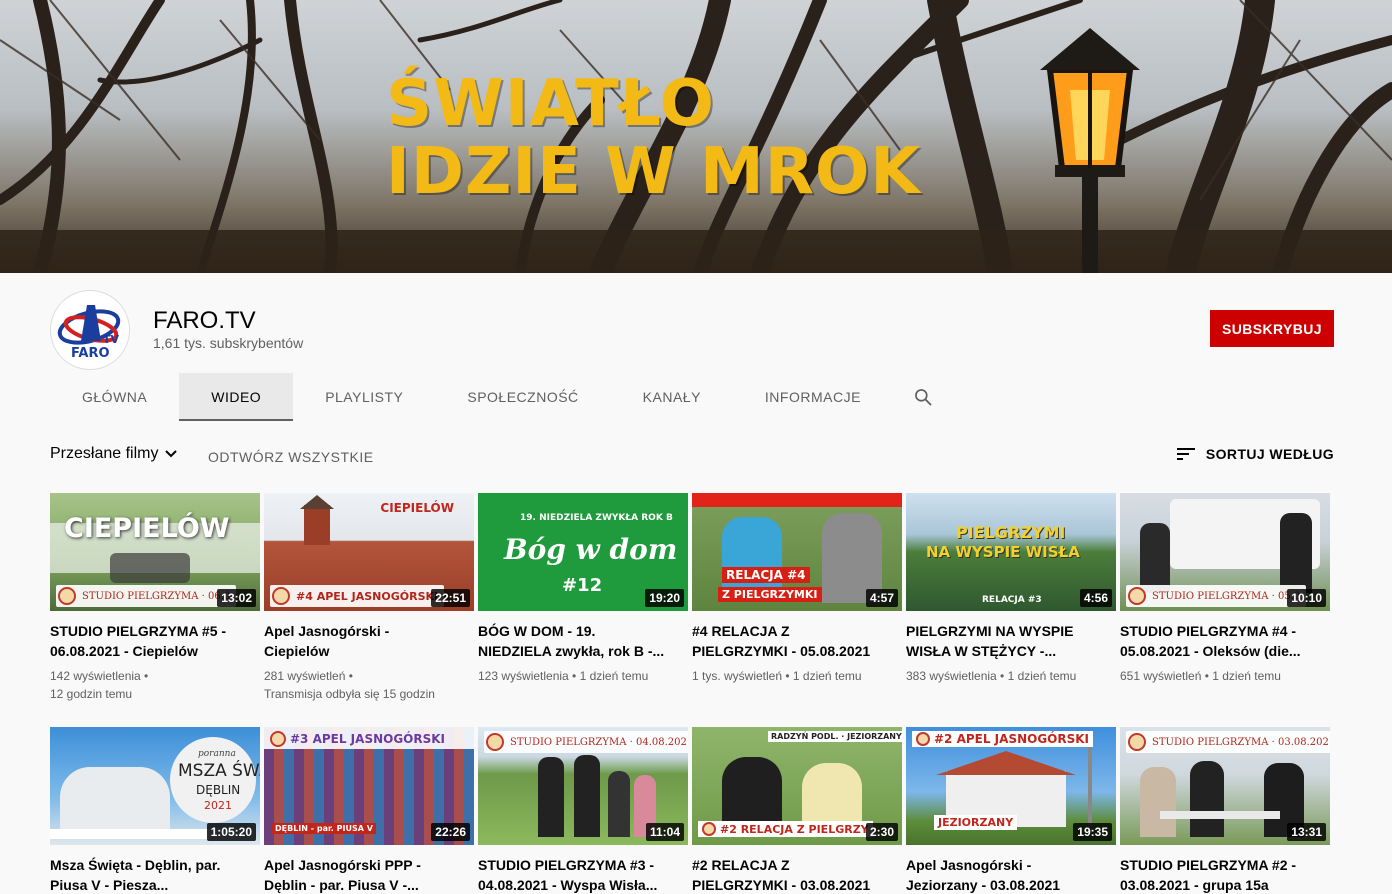  What do you see at coordinates (291, 457) in the screenshot?
I see `play-all-button: ODTWÓRZ WSZYSTKIE` at bounding box center [291, 457].